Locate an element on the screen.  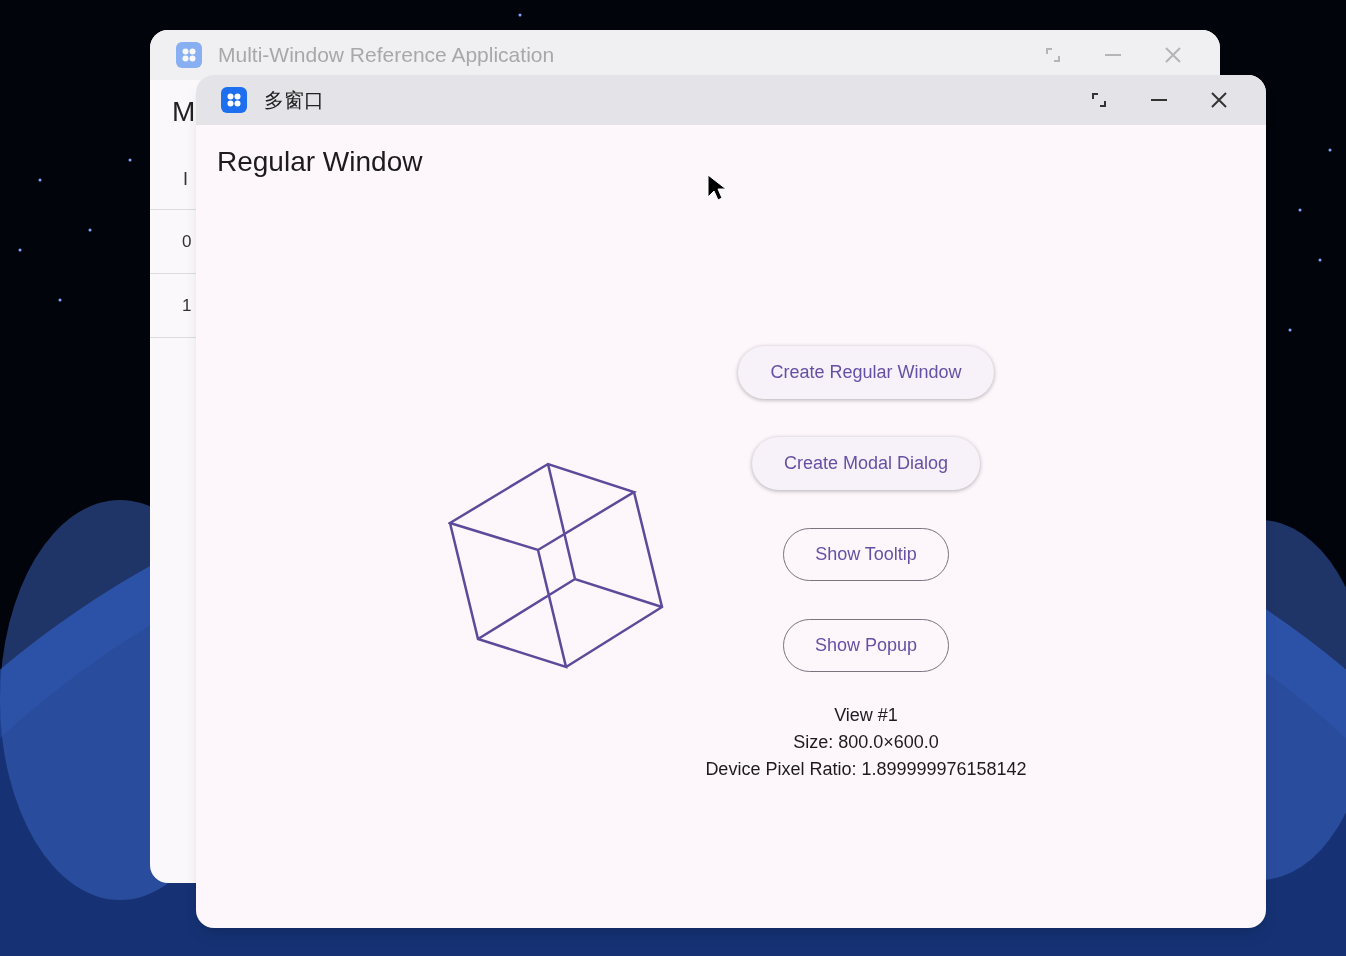
page-heading: Regular Window is located at coordinates (320, 162).